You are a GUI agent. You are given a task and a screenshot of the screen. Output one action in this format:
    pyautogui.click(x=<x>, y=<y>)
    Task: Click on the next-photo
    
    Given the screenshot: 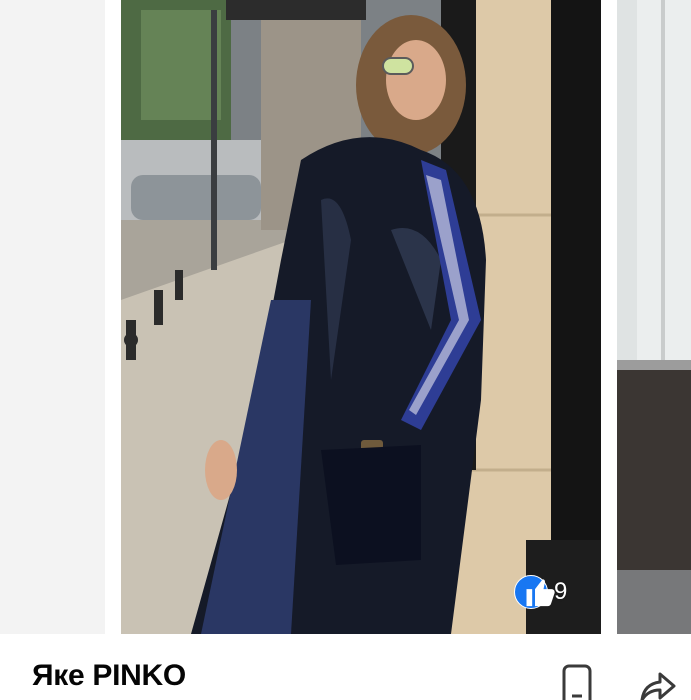 What is the action you would take?
    pyautogui.click(x=654, y=317)
    